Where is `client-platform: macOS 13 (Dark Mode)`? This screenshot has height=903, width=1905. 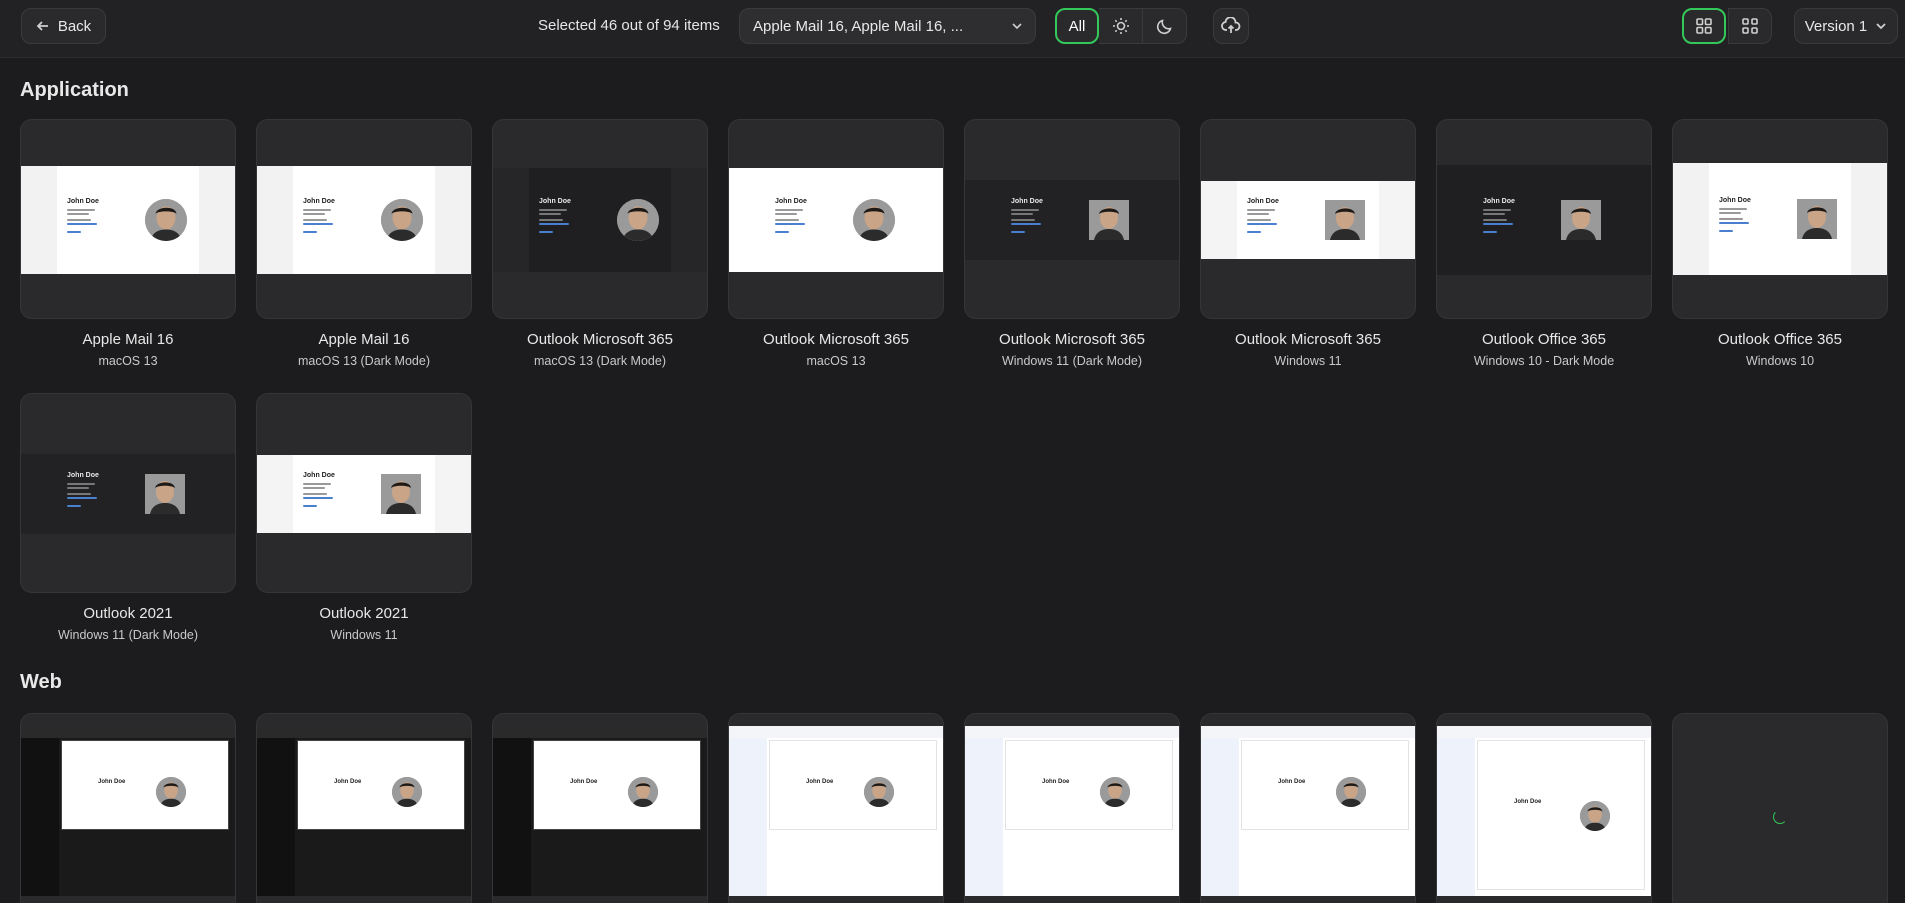
client-platform: macOS 13 (Dark Mode) is located at coordinates (600, 361).